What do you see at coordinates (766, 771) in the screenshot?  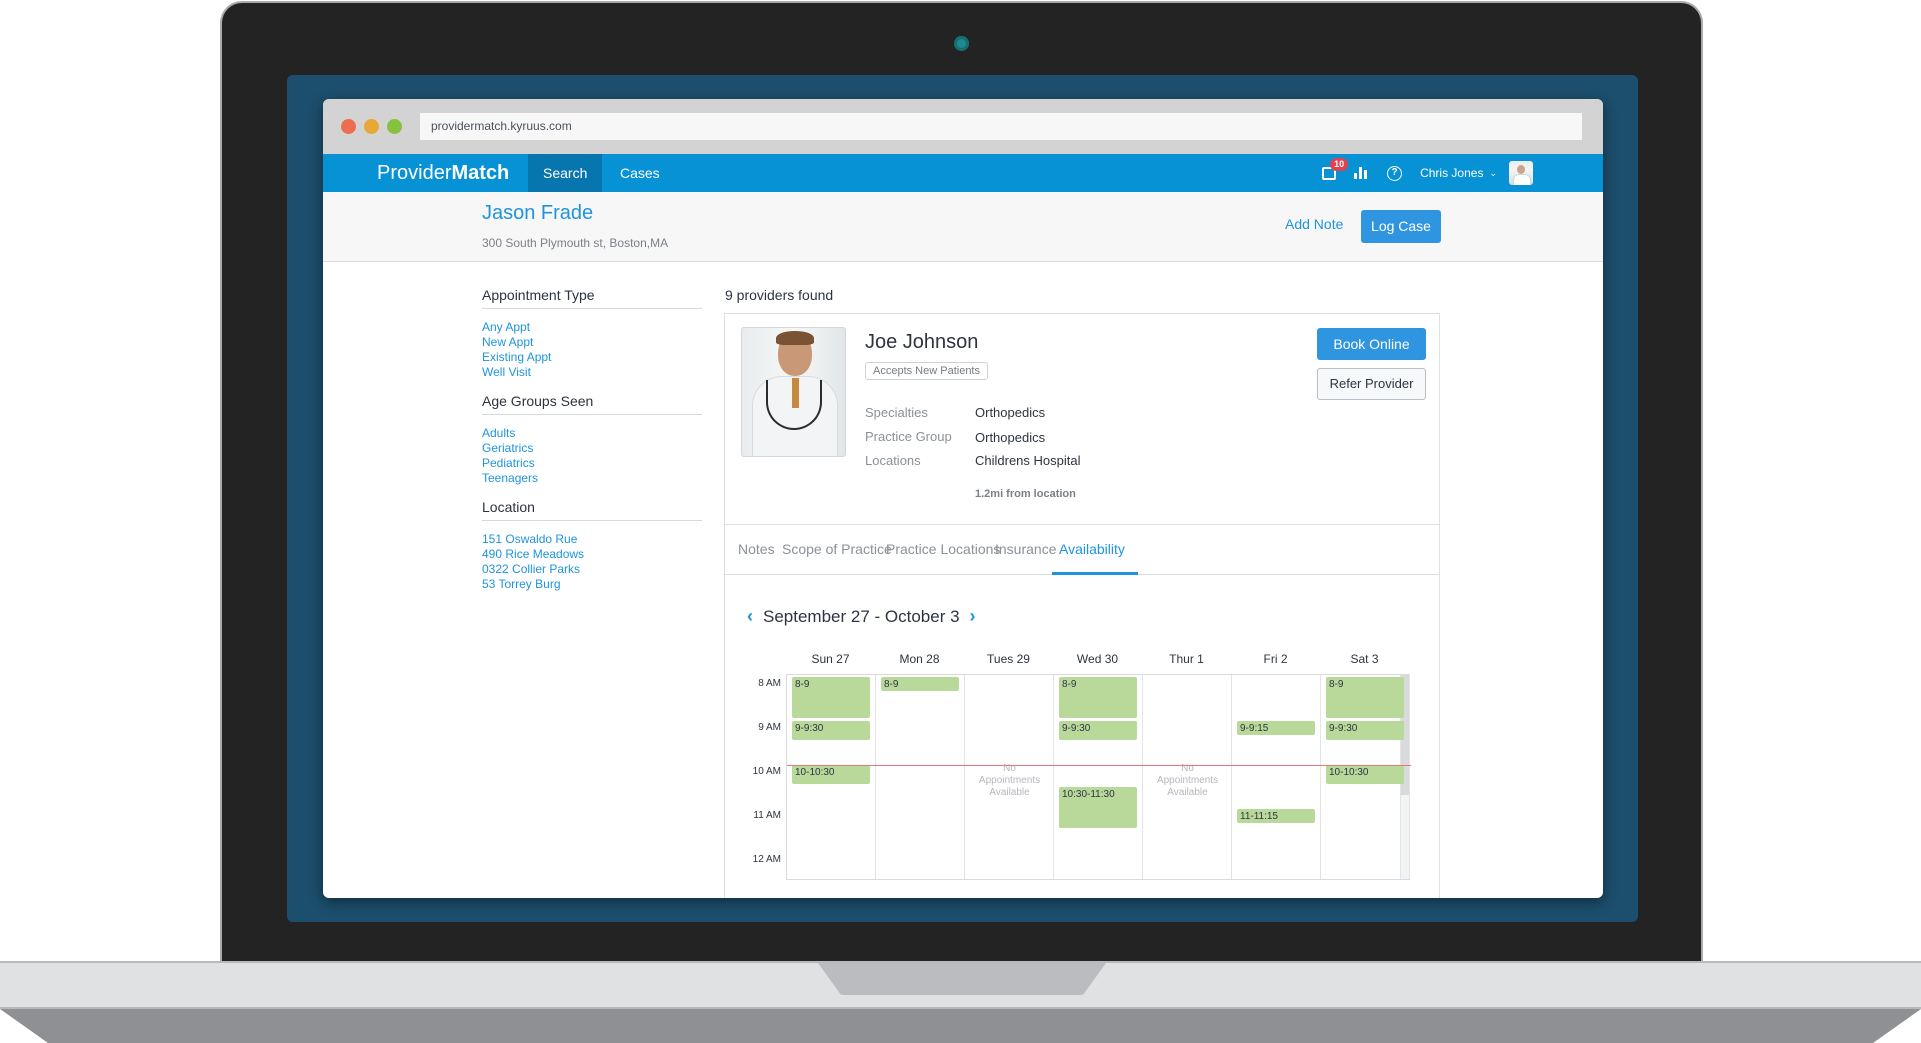 I see `time-label: 10 AM` at bounding box center [766, 771].